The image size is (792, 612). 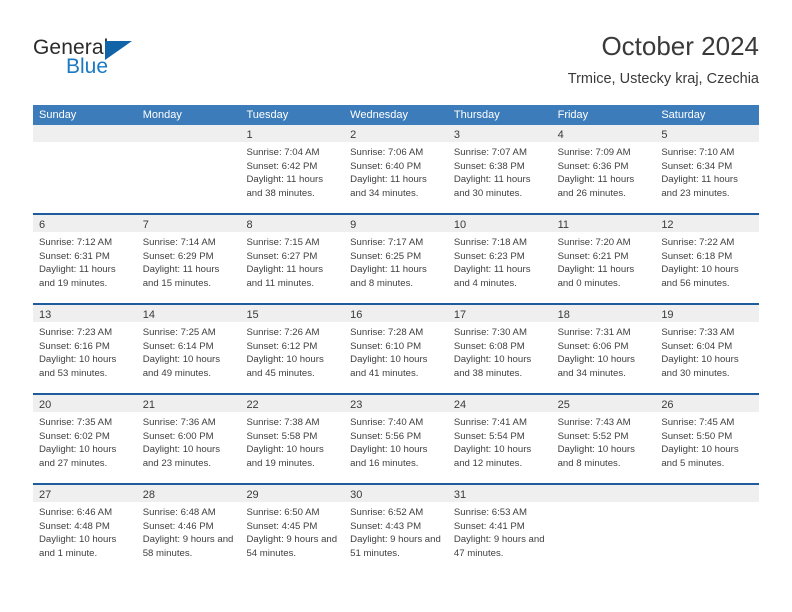 What do you see at coordinates (386, 166) in the screenshot?
I see `sunset-line: Sunset: 6:40 PM` at bounding box center [386, 166].